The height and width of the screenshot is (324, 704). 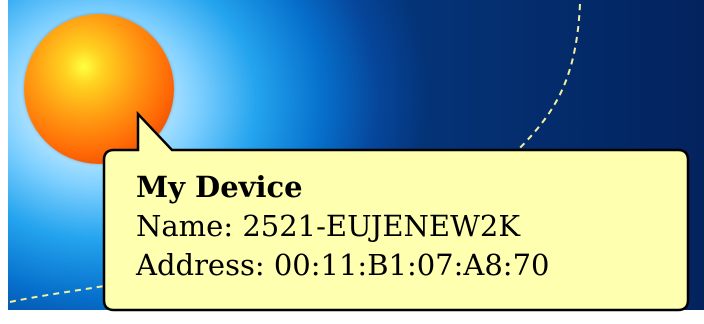 I want to click on device-address-row: Address: 00:11:B1:07:A8:70, so click(x=406, y=265).